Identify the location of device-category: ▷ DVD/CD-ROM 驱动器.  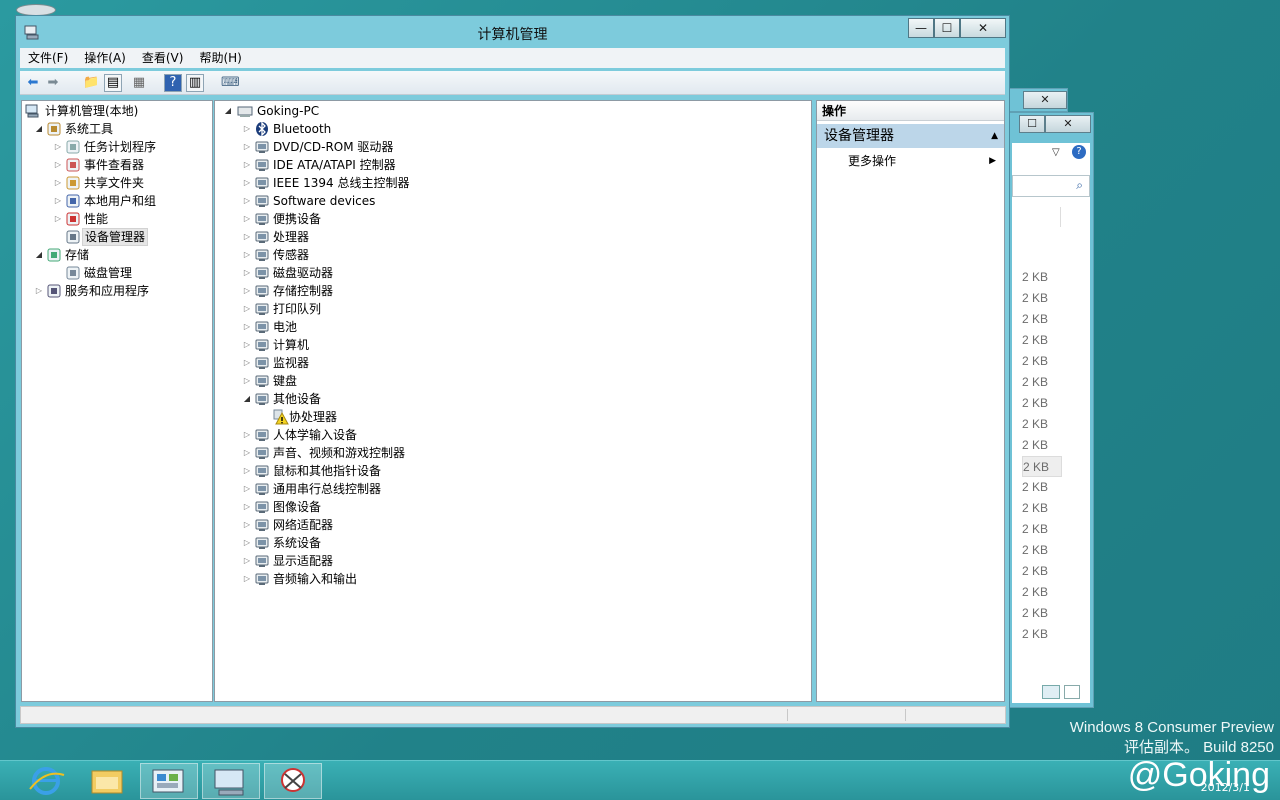
(402, 147).